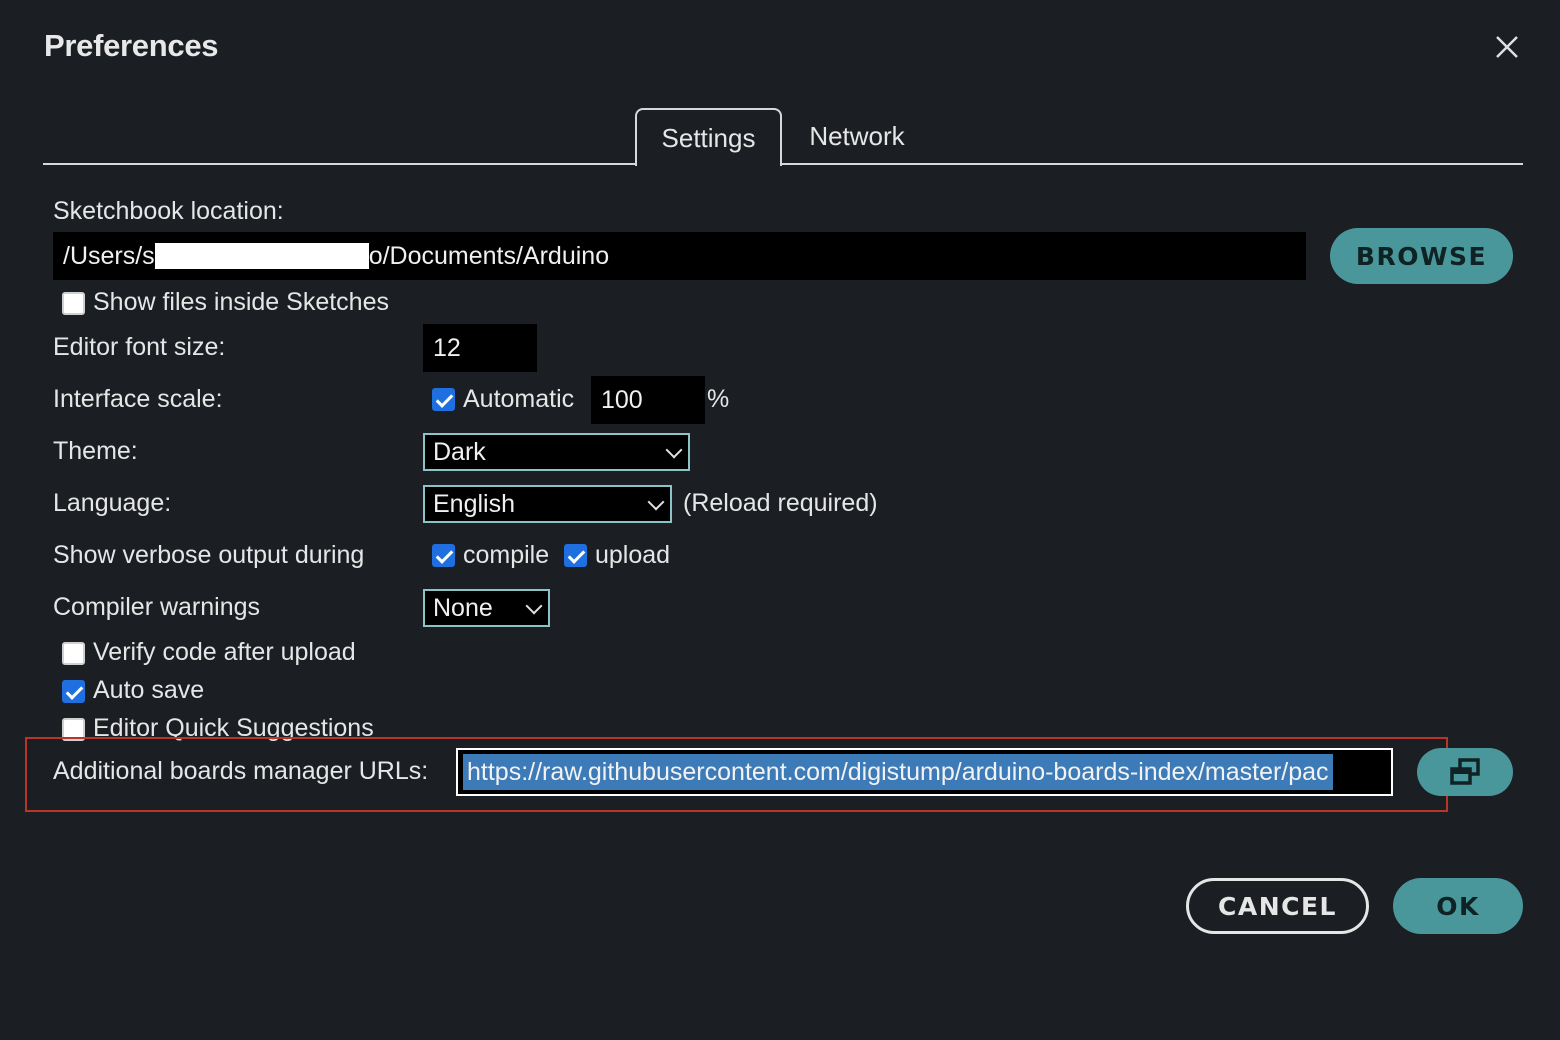 This screenshot has width=1560, height=1040. Describe the element at coordinates (489, 255) in the screenshot. I see `sketchbook-path-suffix: o/Documents/Arduino` at that location.